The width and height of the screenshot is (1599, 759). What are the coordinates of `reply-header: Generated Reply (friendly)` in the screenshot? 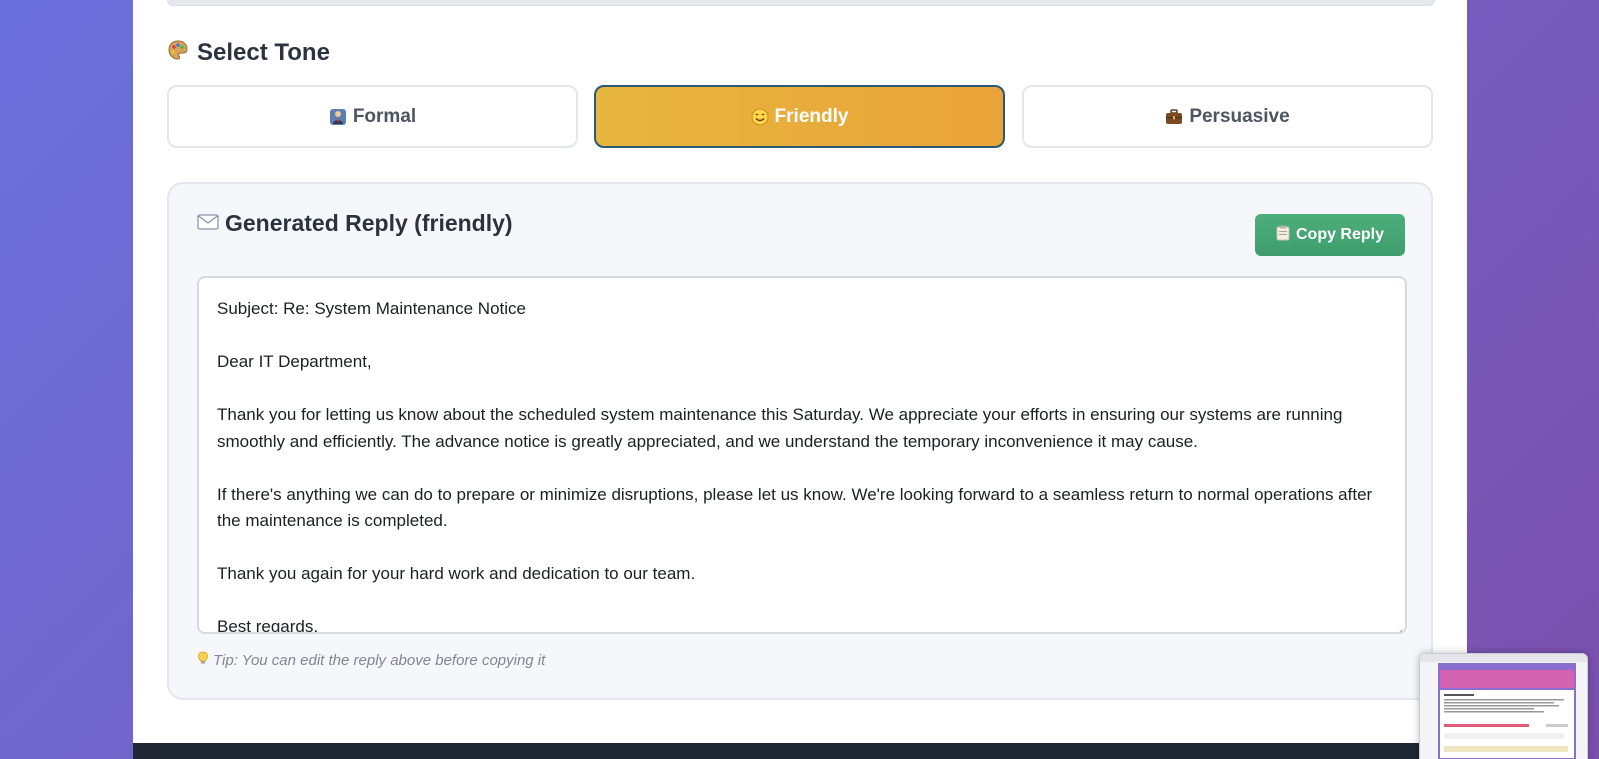 It's located at (355, 223).